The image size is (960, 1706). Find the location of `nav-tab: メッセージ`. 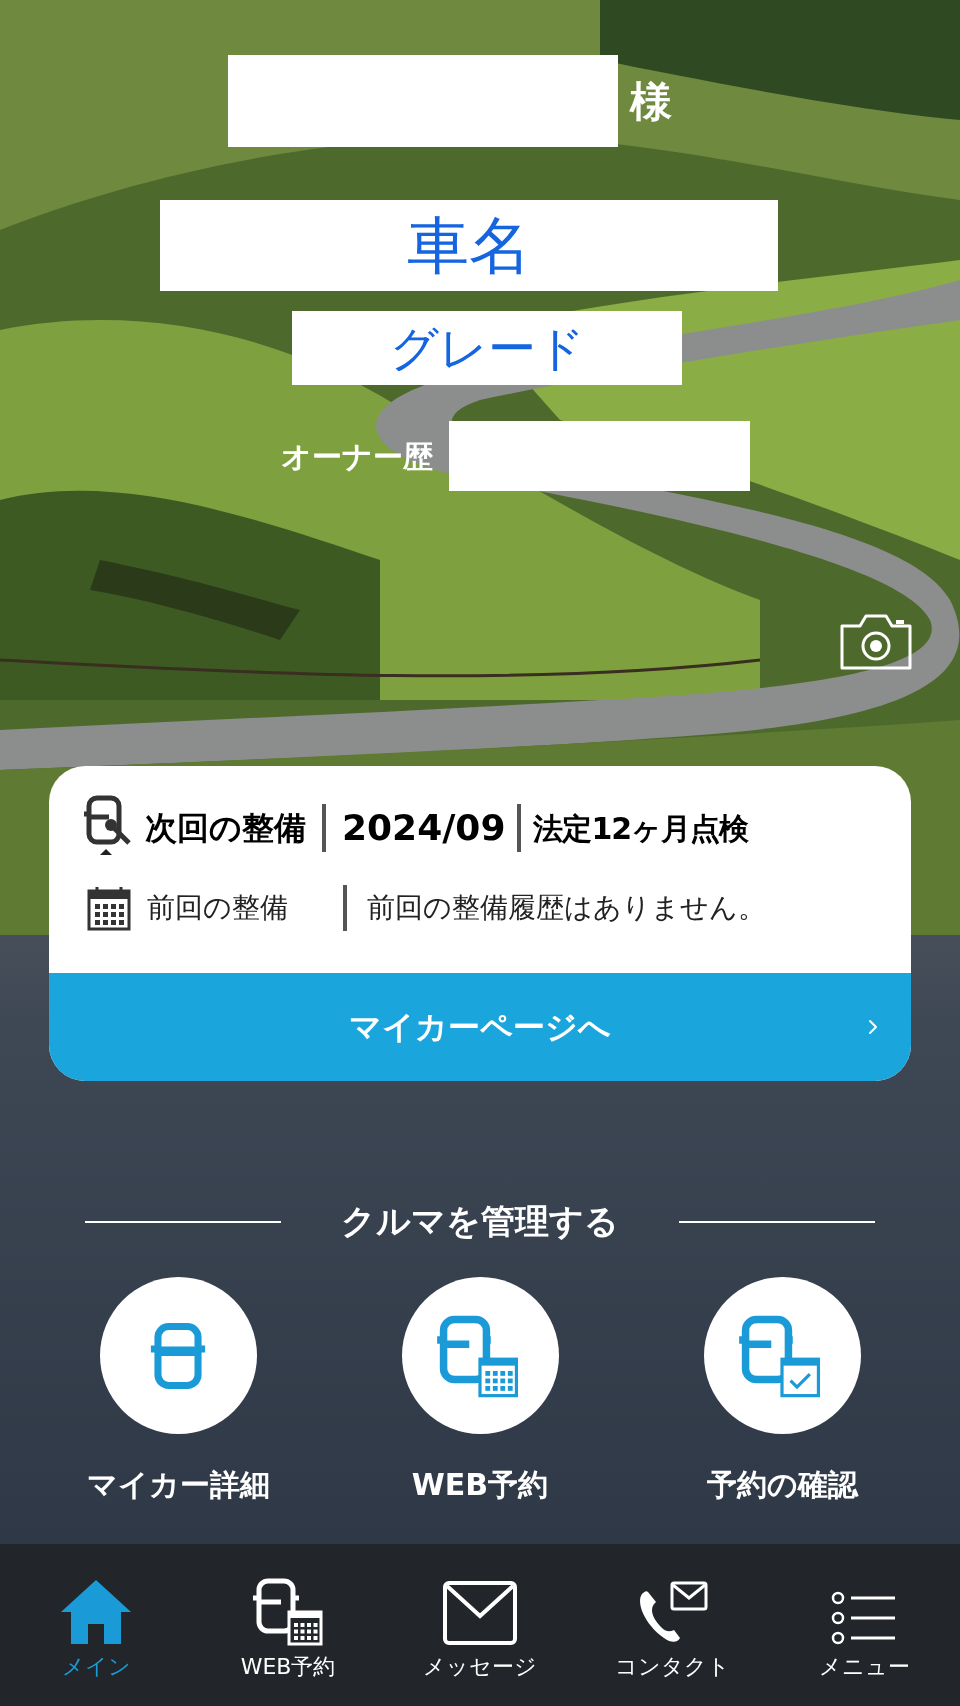

nav-tab: メッセージ is located at coordinates (480, 1640).